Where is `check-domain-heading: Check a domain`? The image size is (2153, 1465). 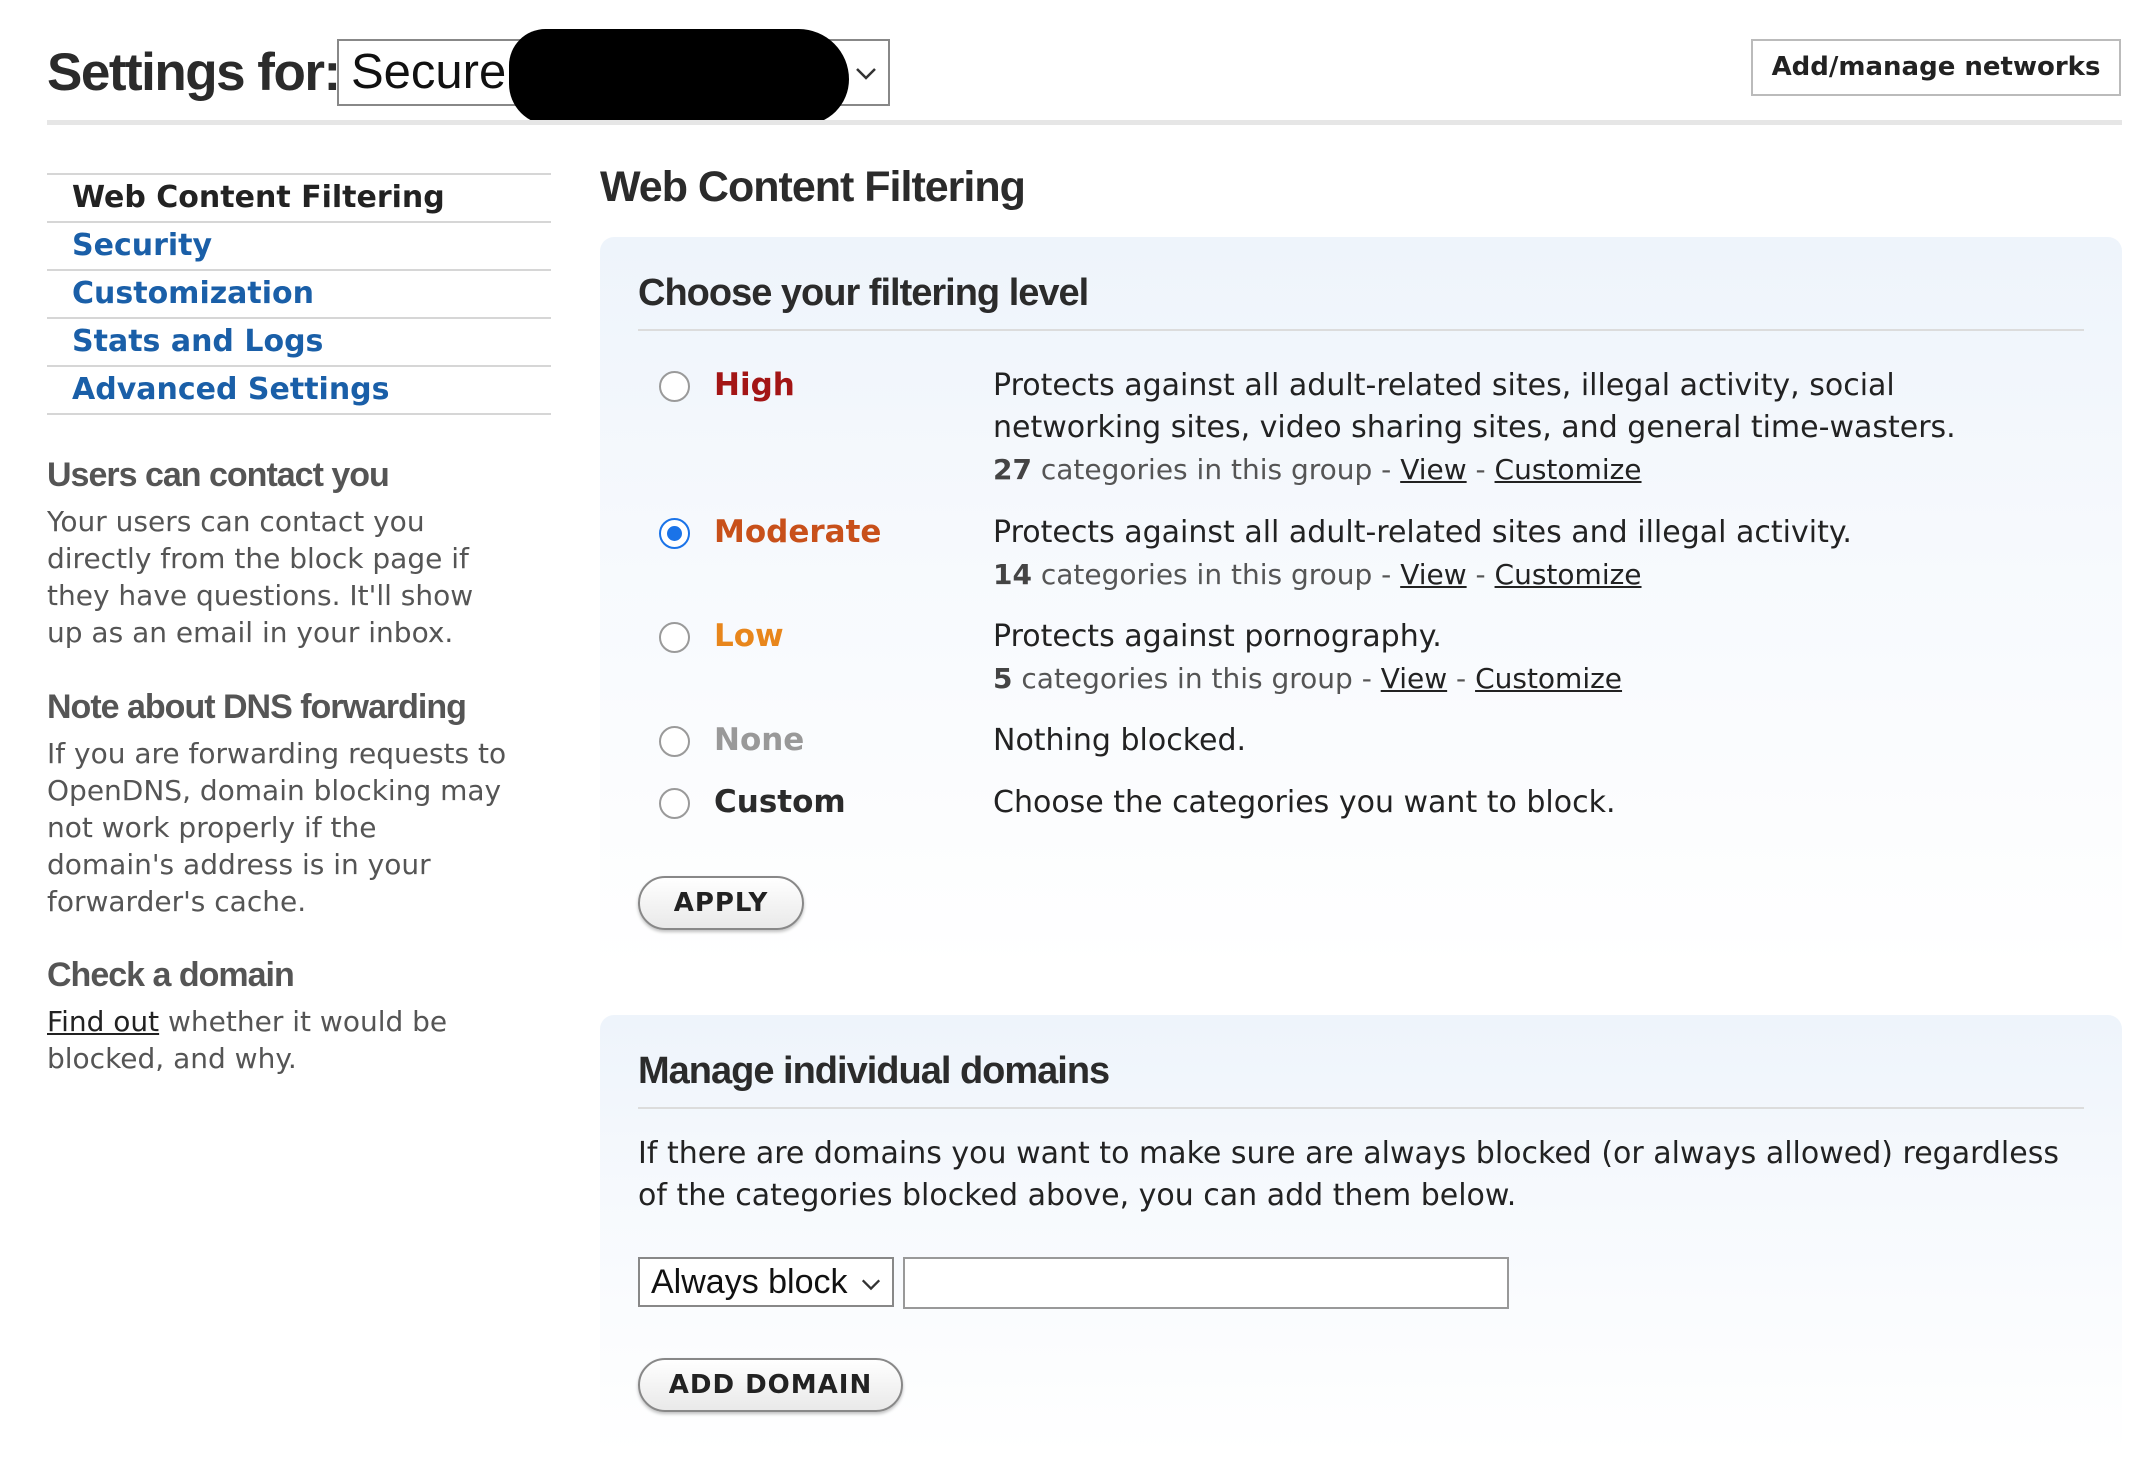
check-domain-heading: Check a domain is located at coordinates (171, 975).